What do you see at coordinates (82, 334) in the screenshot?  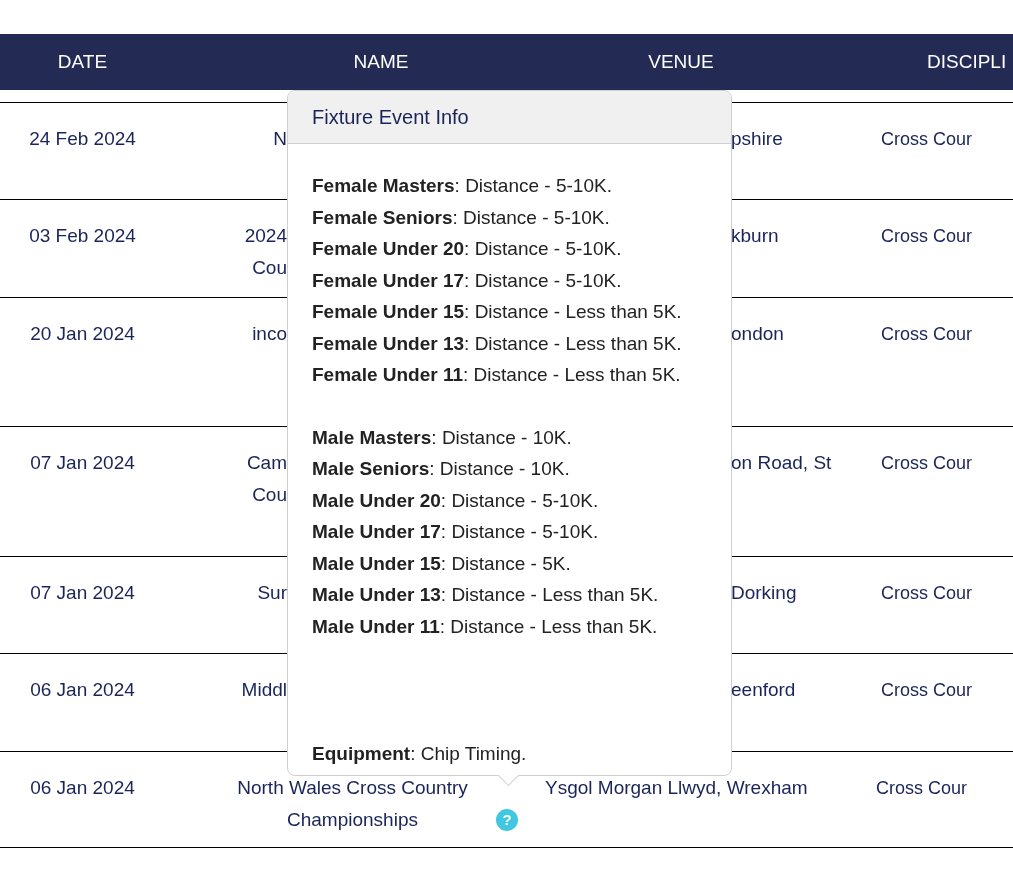 I see `date-cell-text: 20 Jan 2024` at bounding box center [82, 334].